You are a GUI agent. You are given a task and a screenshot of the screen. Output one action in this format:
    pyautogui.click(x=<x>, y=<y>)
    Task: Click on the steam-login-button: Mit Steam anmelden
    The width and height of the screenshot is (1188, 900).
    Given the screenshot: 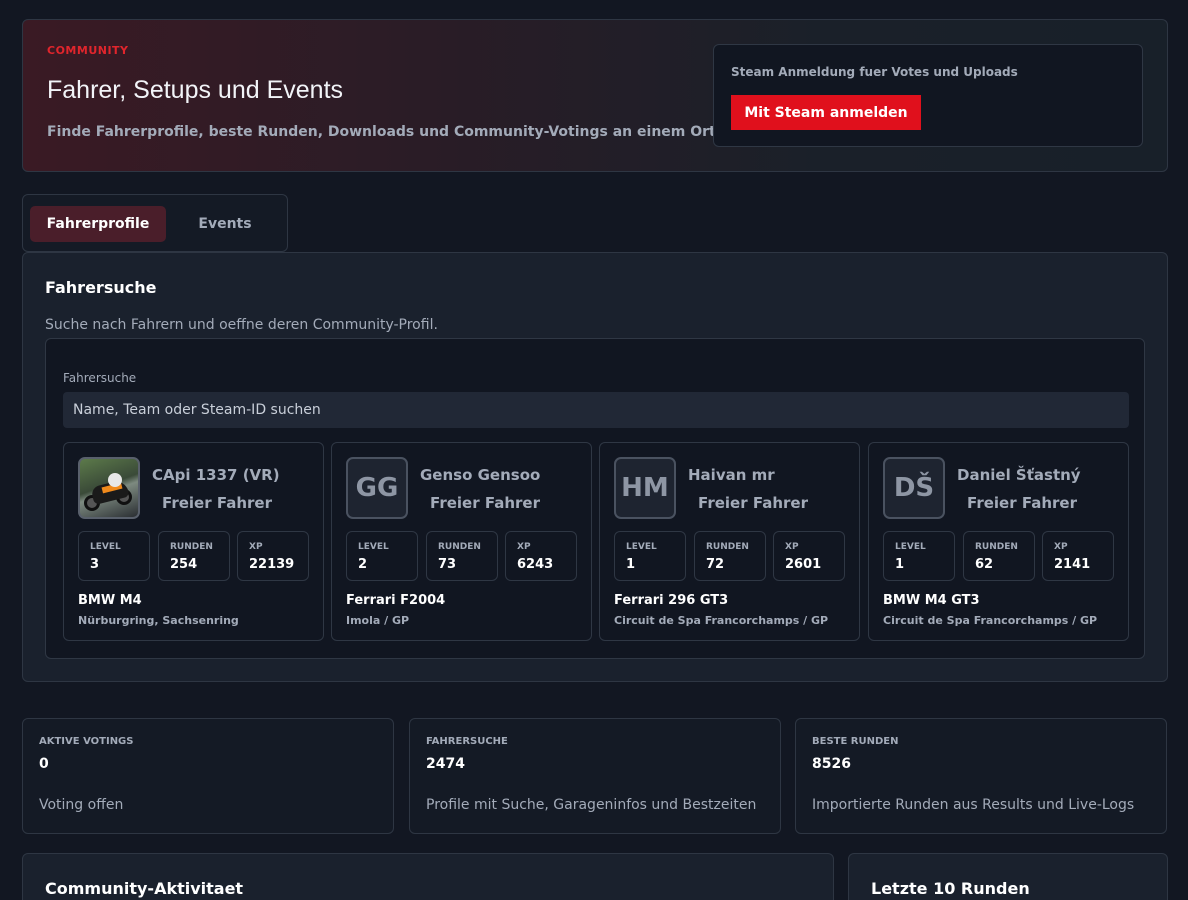 What is the action you would take?
    pyautogui.click(x=826, y=112)
    